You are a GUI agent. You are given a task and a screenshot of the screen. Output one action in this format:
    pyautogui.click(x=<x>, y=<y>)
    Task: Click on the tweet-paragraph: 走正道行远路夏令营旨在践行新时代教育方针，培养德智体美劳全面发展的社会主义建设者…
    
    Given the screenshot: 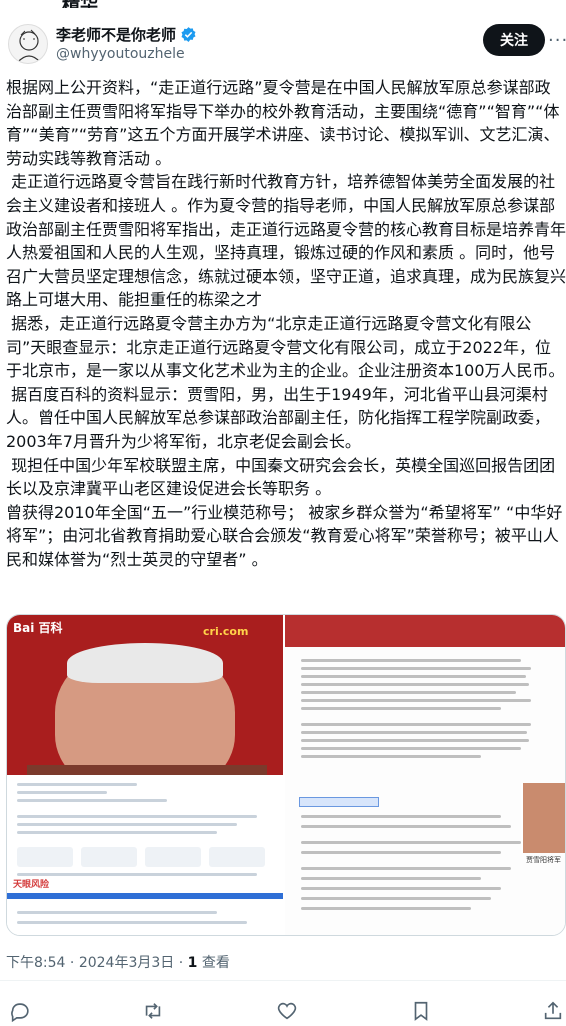 What is the action you would take?
    pyautogui.click(x=286, y=241)
    